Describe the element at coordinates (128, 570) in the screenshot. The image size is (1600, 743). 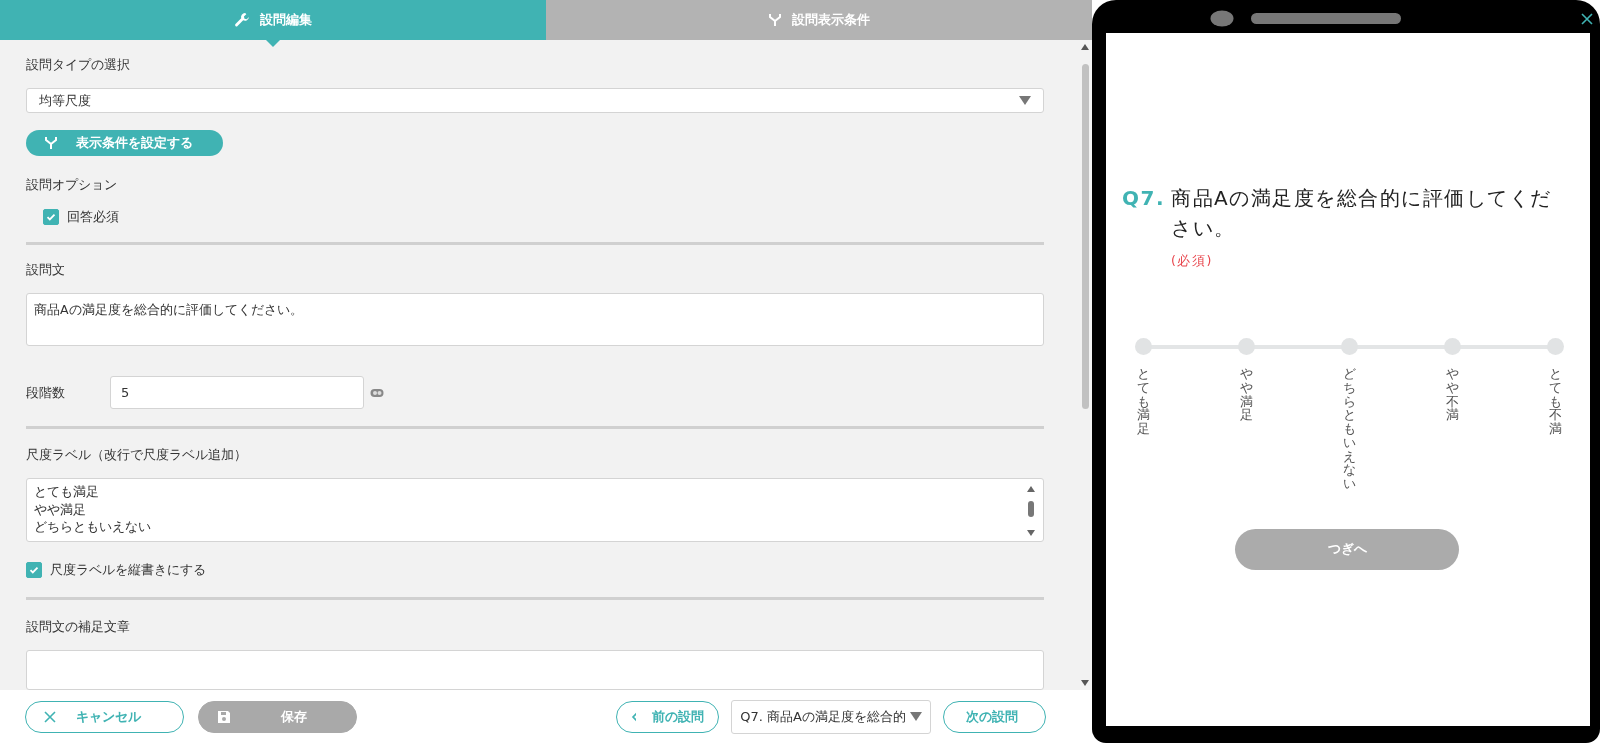
I see `checkbox-label: 尺度ラベルを縦書きにする` at that location.